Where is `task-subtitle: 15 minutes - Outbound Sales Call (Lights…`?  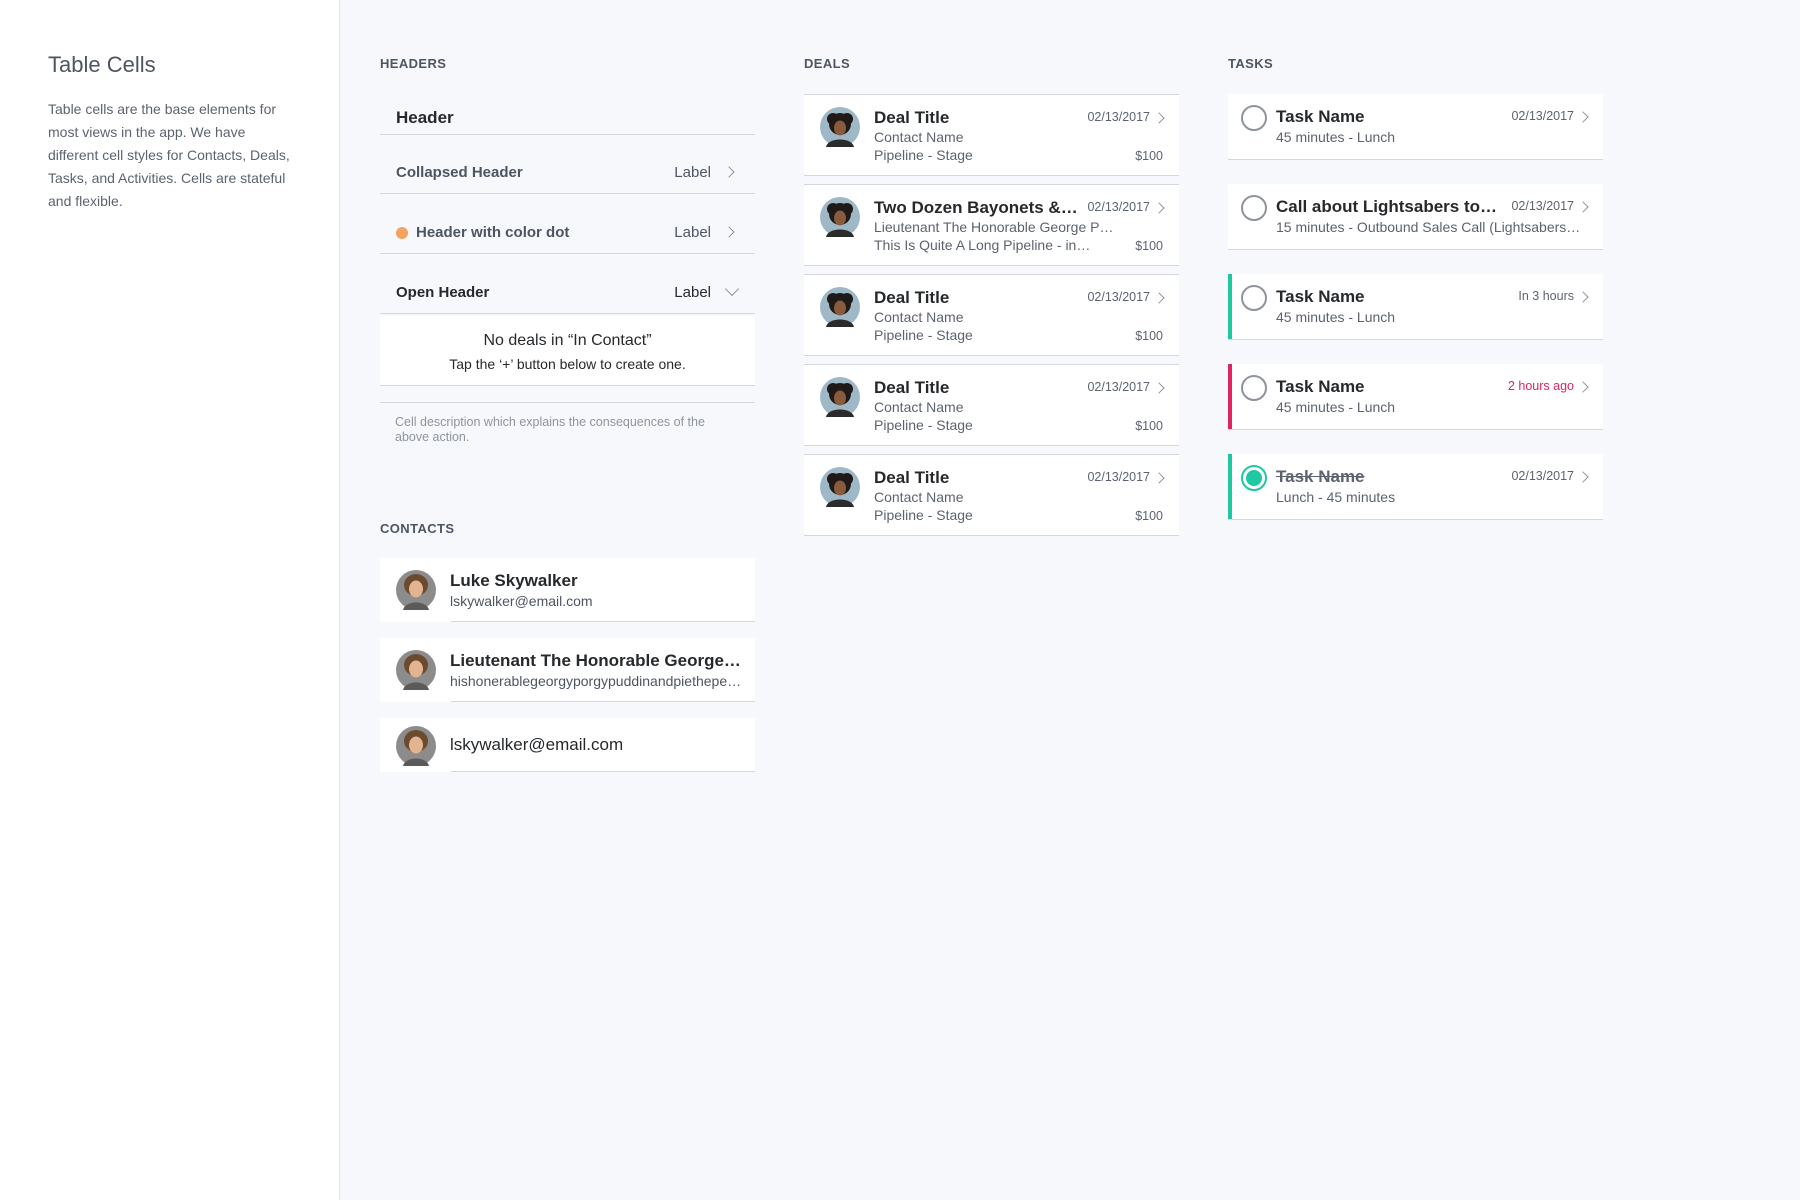 task-subtitle: 15 minutes - Outbound Sales Call (Lights… is located at coordinates (1428, 227).